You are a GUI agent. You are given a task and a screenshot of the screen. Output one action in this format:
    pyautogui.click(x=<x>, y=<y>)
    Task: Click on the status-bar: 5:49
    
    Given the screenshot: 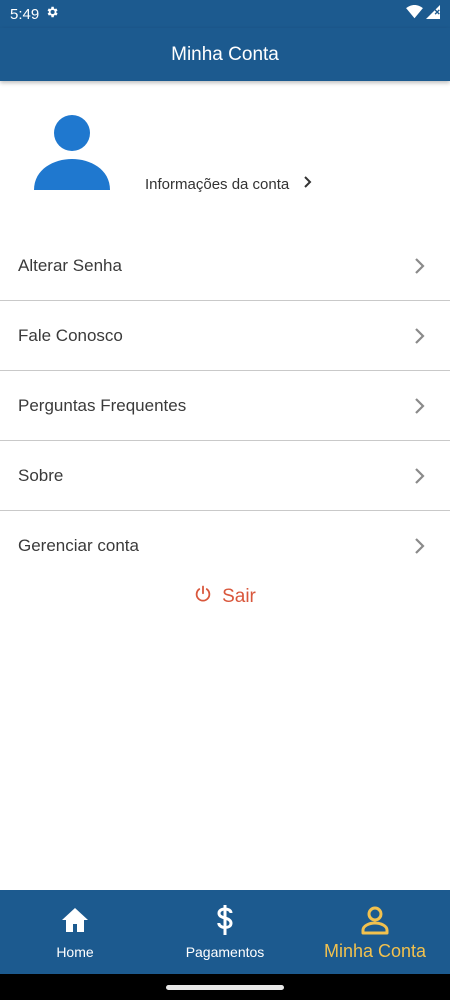 What is the action you would take?
    pyautogui.click(x=225, y=14)
    